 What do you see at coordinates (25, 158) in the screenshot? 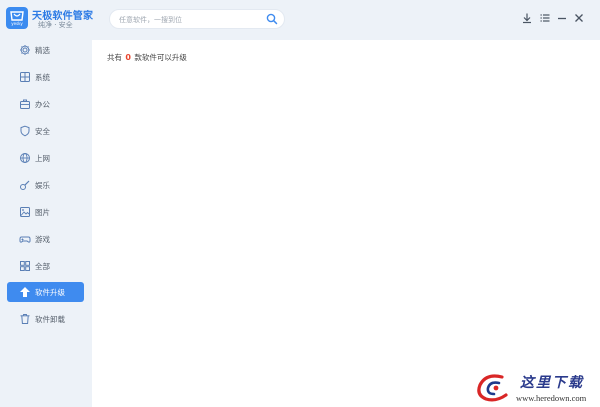
I see `globe-icon` at bounding box center [25, 158].